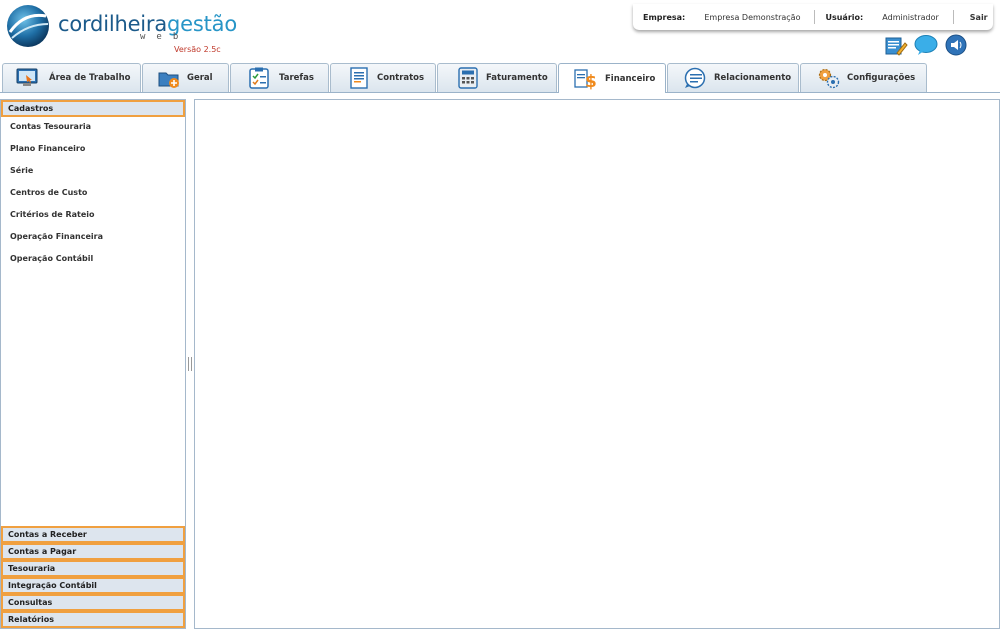  Describe the element at coordinates (185, 77) in the screenshot. I see `tab-geral: Geral` at that location.